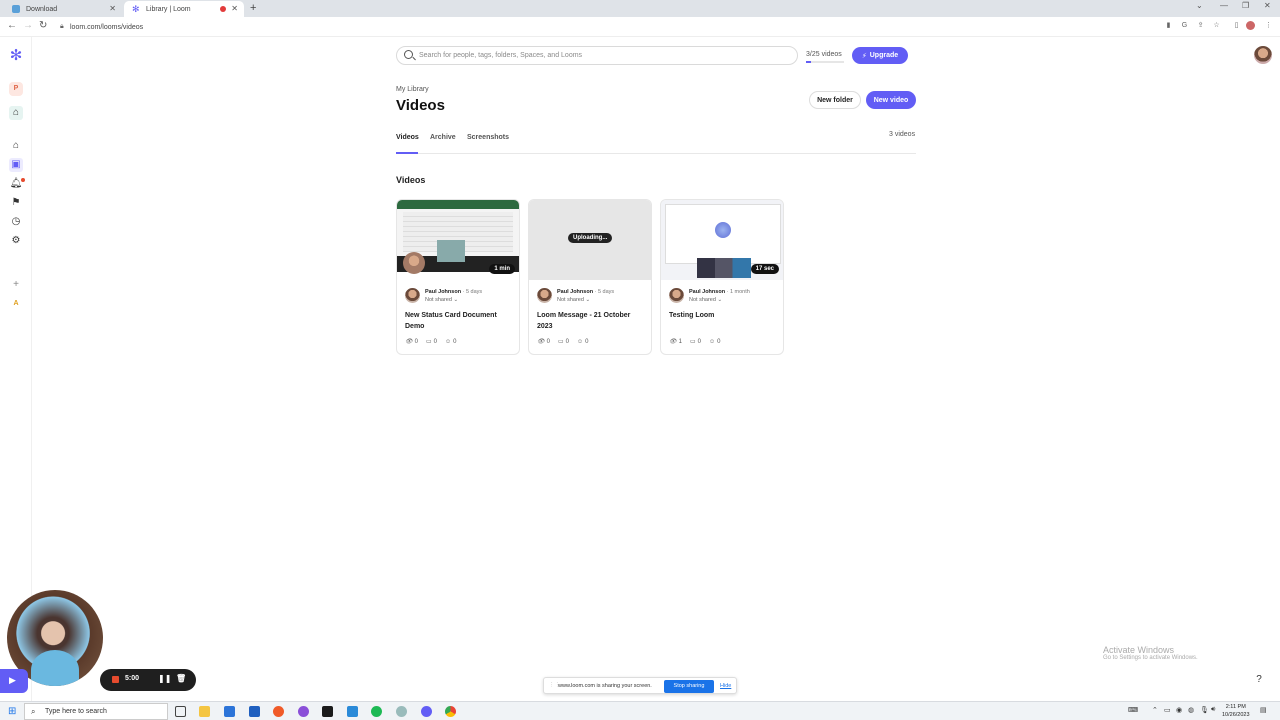 The width and height of the screenshot is (1280, 720). I want to click on pause-icon: ❚❚, so click(164, 678).